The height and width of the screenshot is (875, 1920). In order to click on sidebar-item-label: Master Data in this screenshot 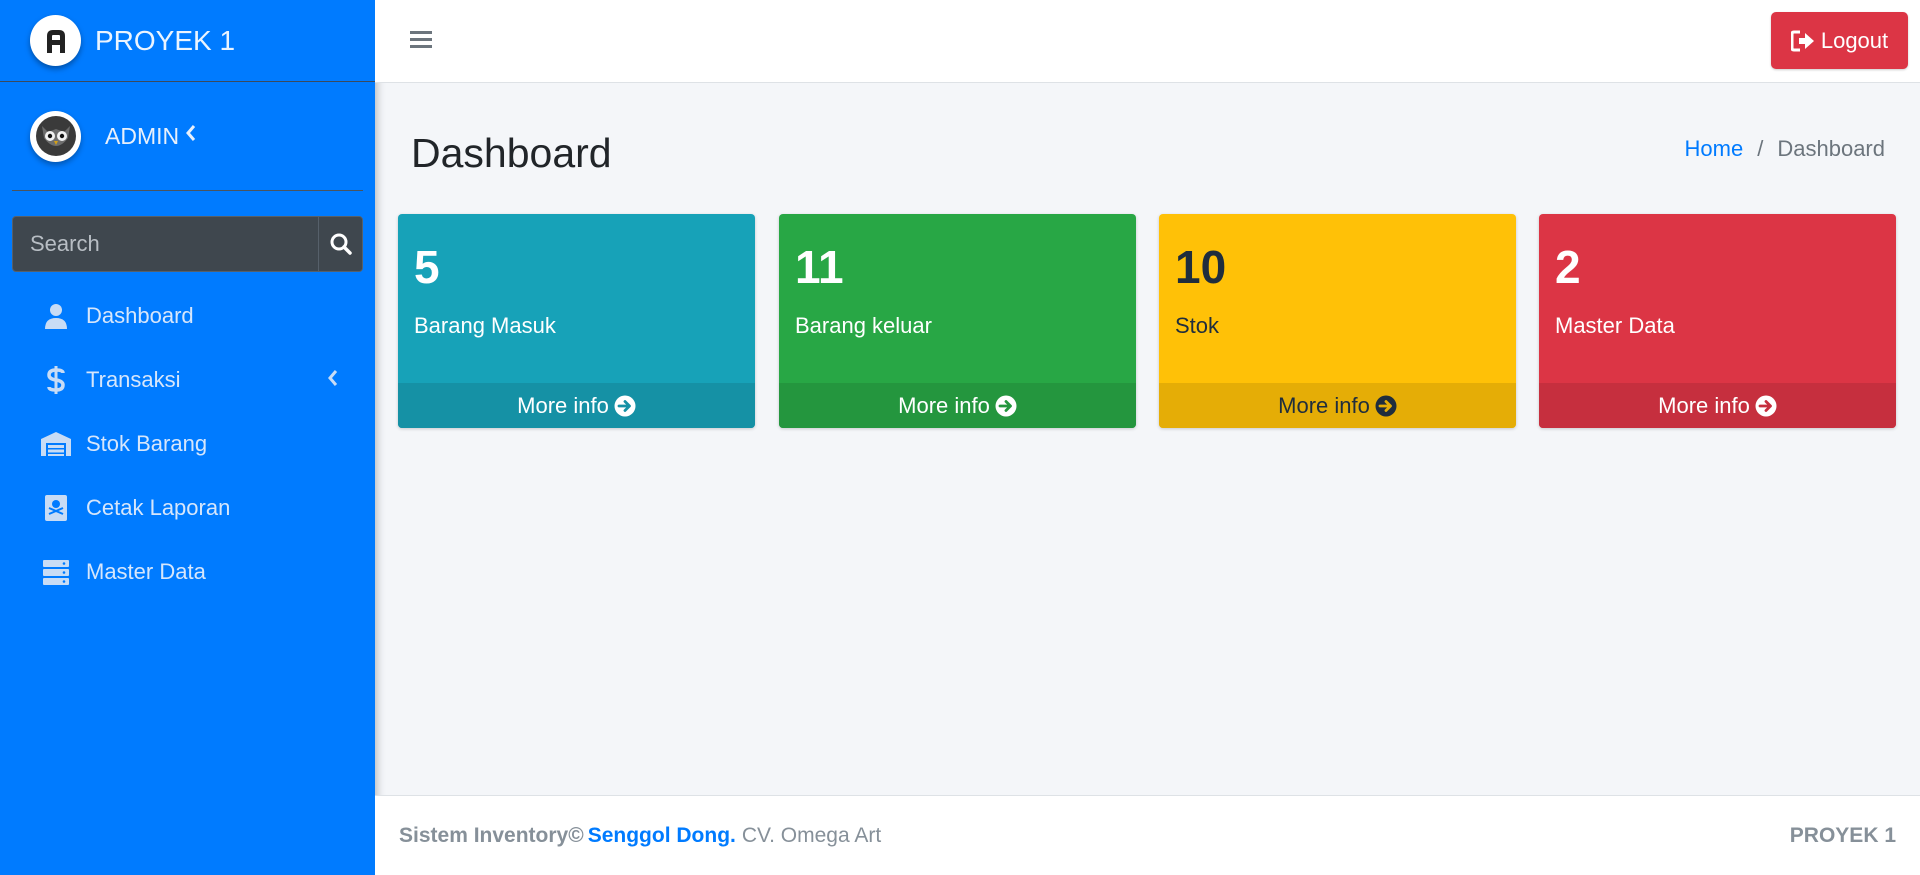, I will do `click(146, 571)`.